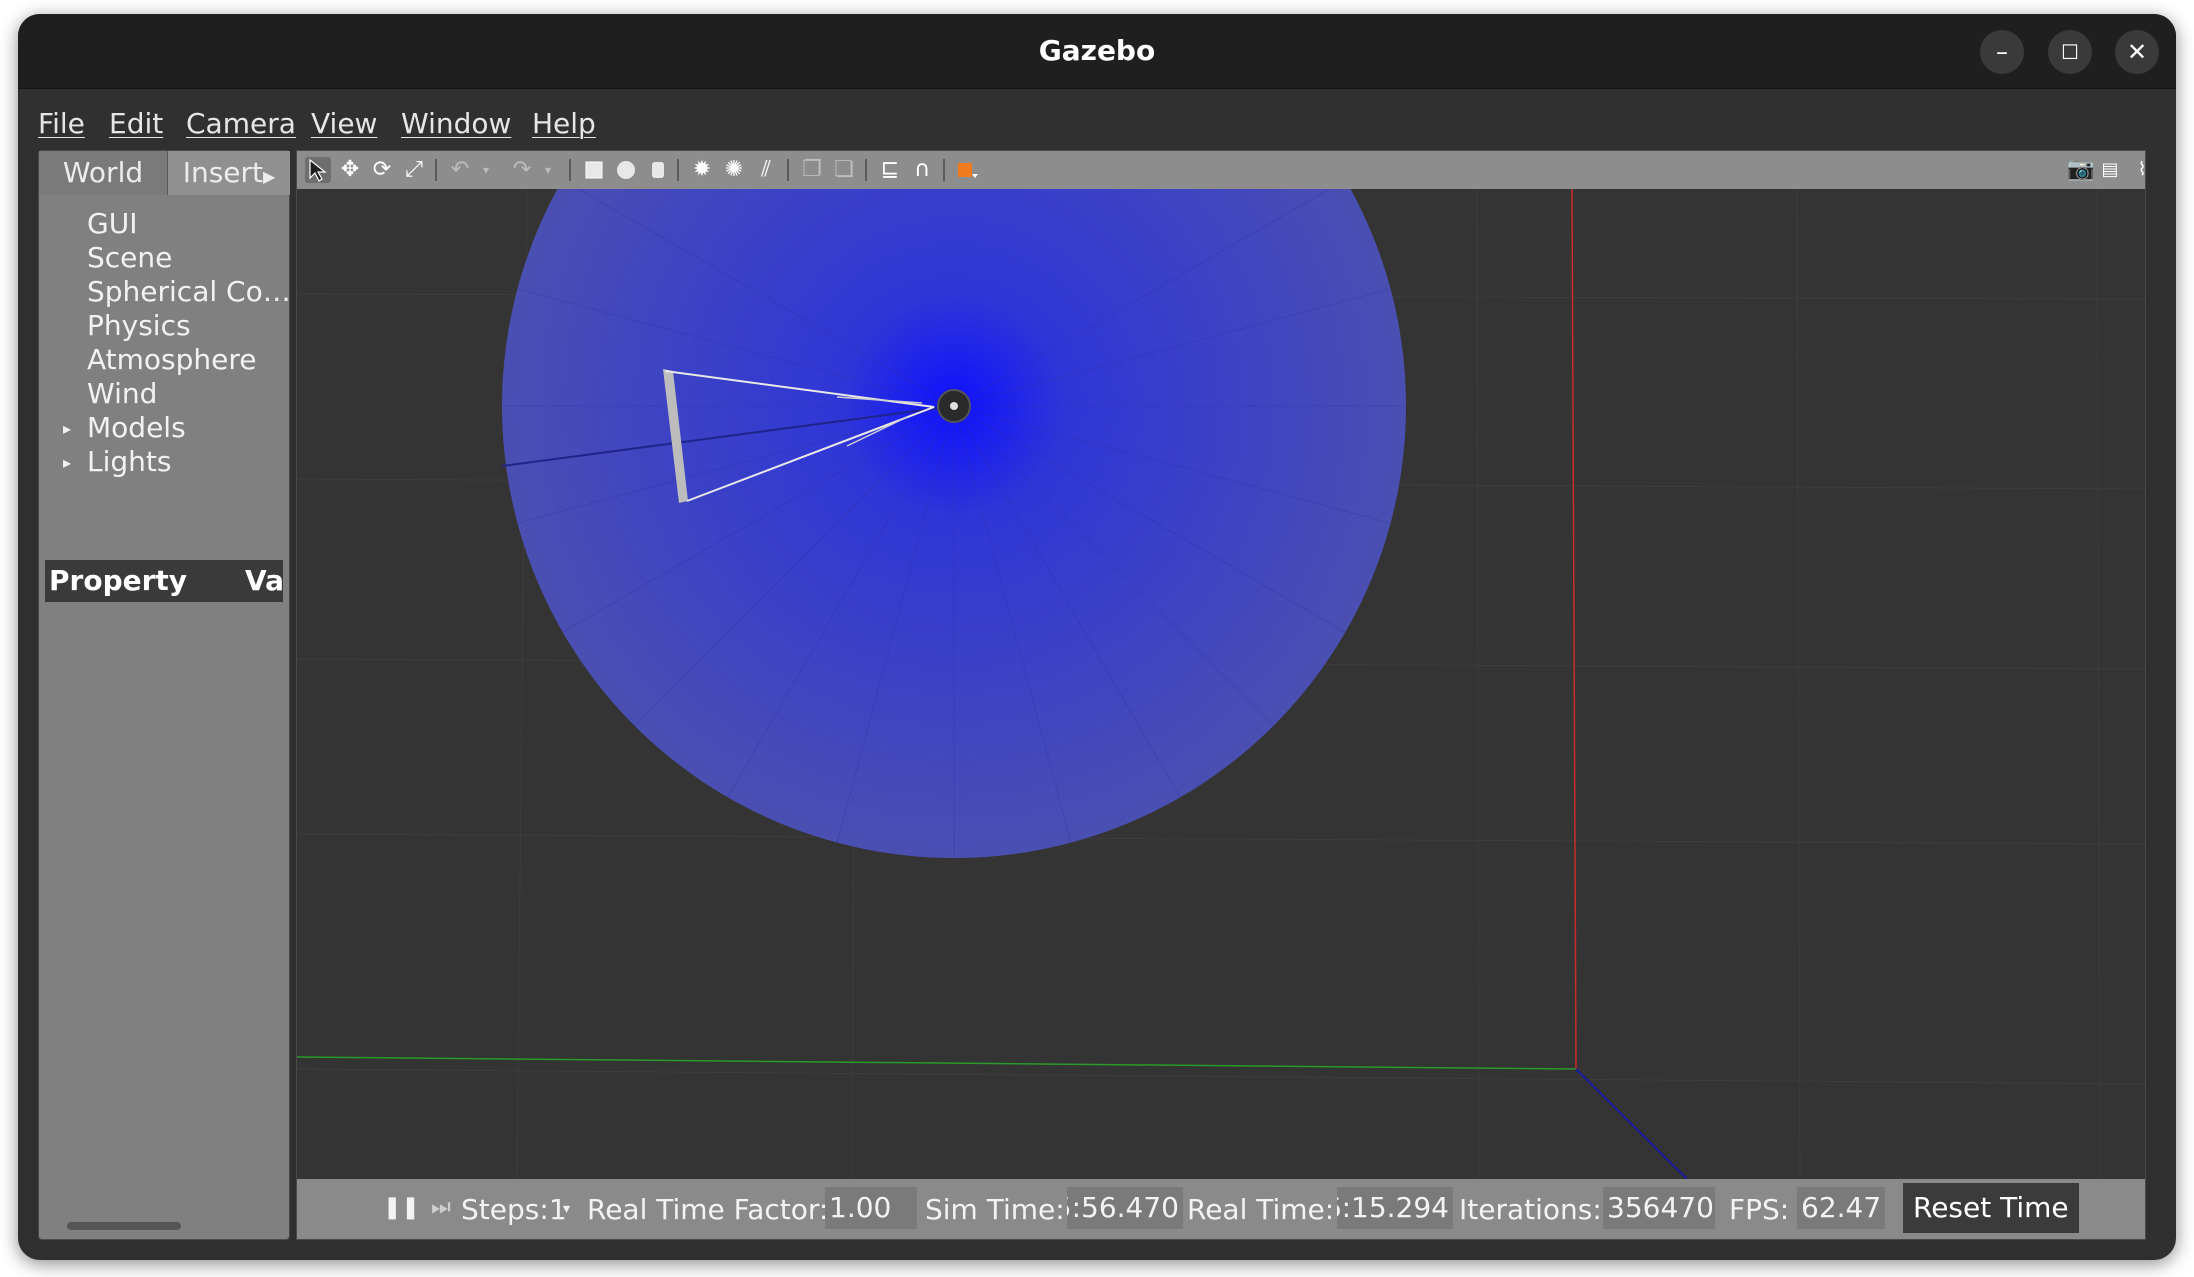 This screenshot has width=2194, height=1277. What do you see at coordinates (2142, 170) in the screenshot?
I see `plot-icon: ⌇` at bounding box center [2142, 170].